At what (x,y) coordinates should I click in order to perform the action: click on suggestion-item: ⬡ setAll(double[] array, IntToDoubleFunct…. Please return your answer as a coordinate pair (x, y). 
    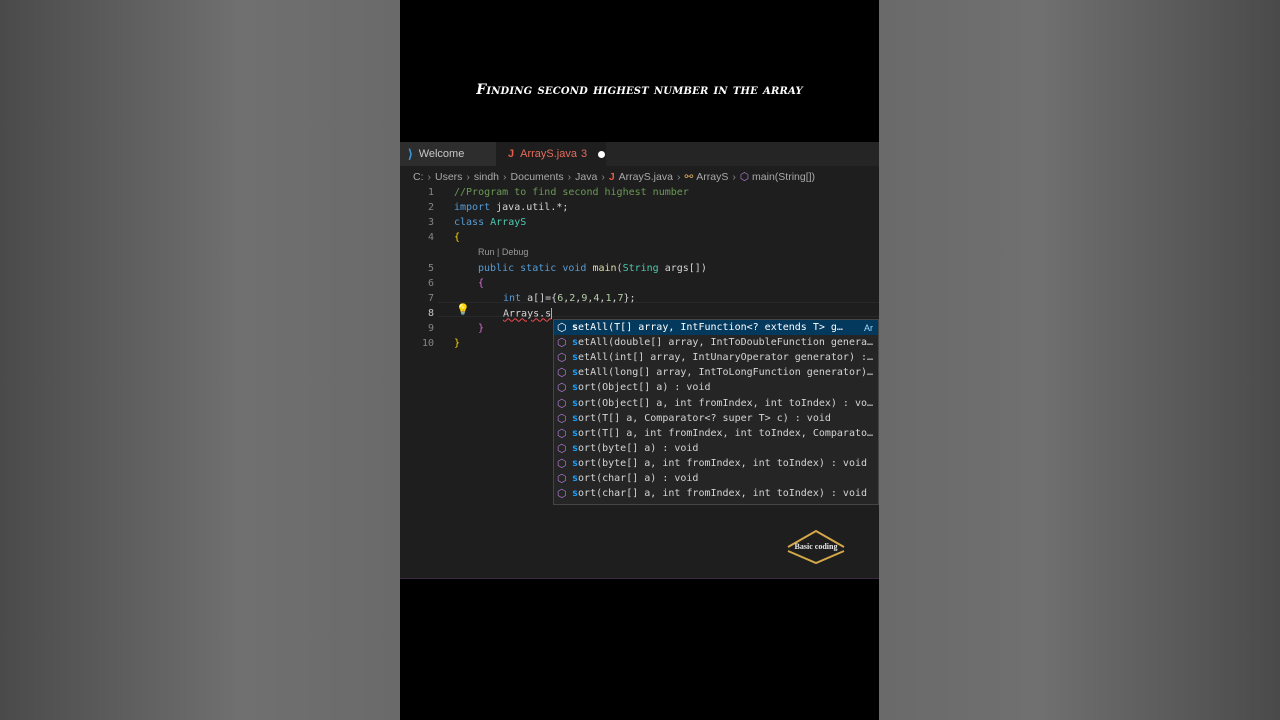
    Looking at the image, I should click on (716, 342).